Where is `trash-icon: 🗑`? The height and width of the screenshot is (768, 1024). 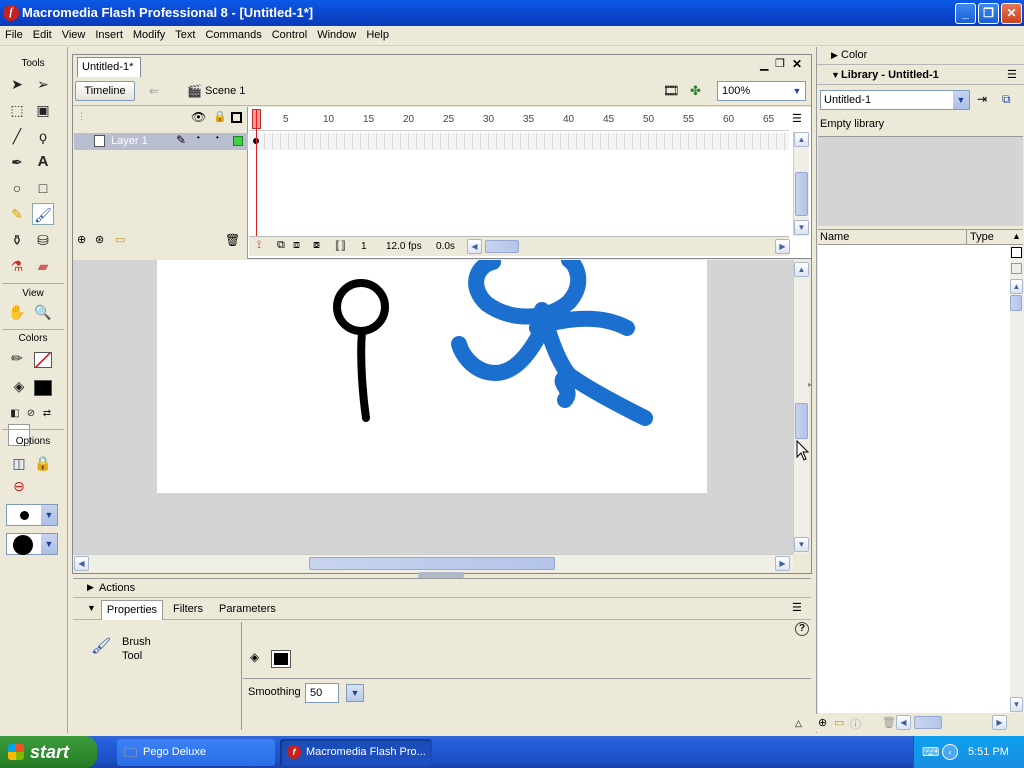
trash-icon: 🗑 is located at coordinates (889, 722).